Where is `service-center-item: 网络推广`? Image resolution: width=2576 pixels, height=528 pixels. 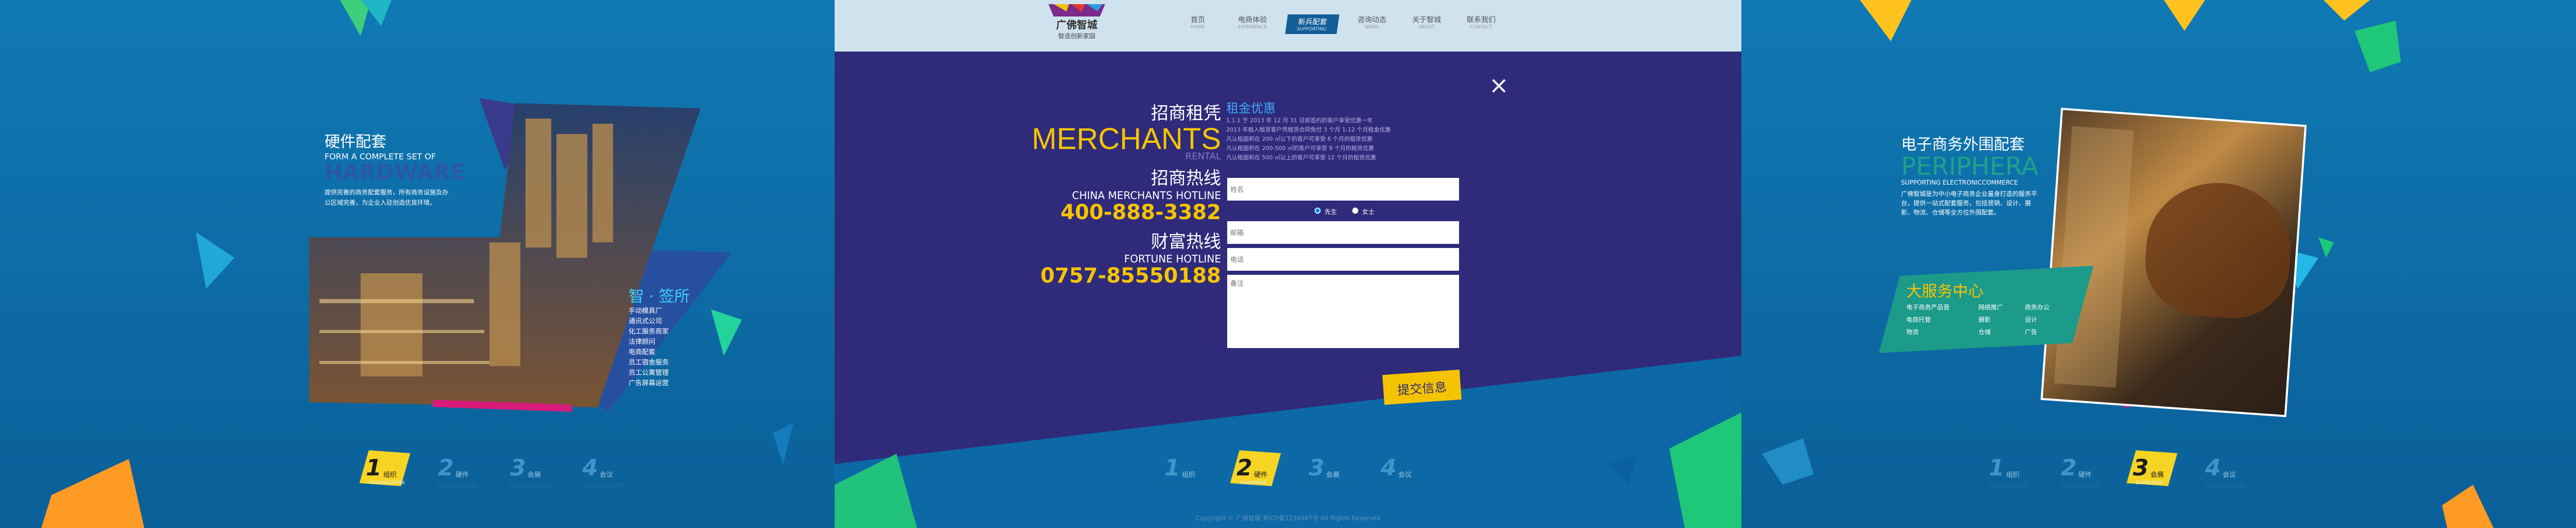 service-center-item: 网络推广 is located at coordinates (1991, 307).